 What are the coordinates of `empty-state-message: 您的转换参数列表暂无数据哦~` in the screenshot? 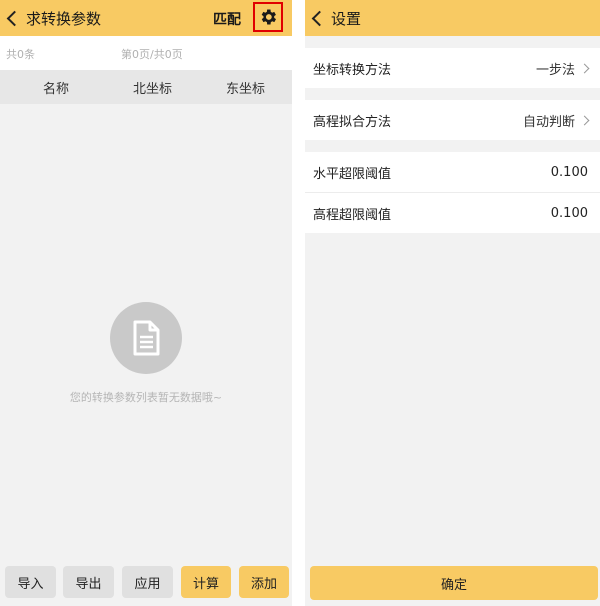 It's located at (146, 397).